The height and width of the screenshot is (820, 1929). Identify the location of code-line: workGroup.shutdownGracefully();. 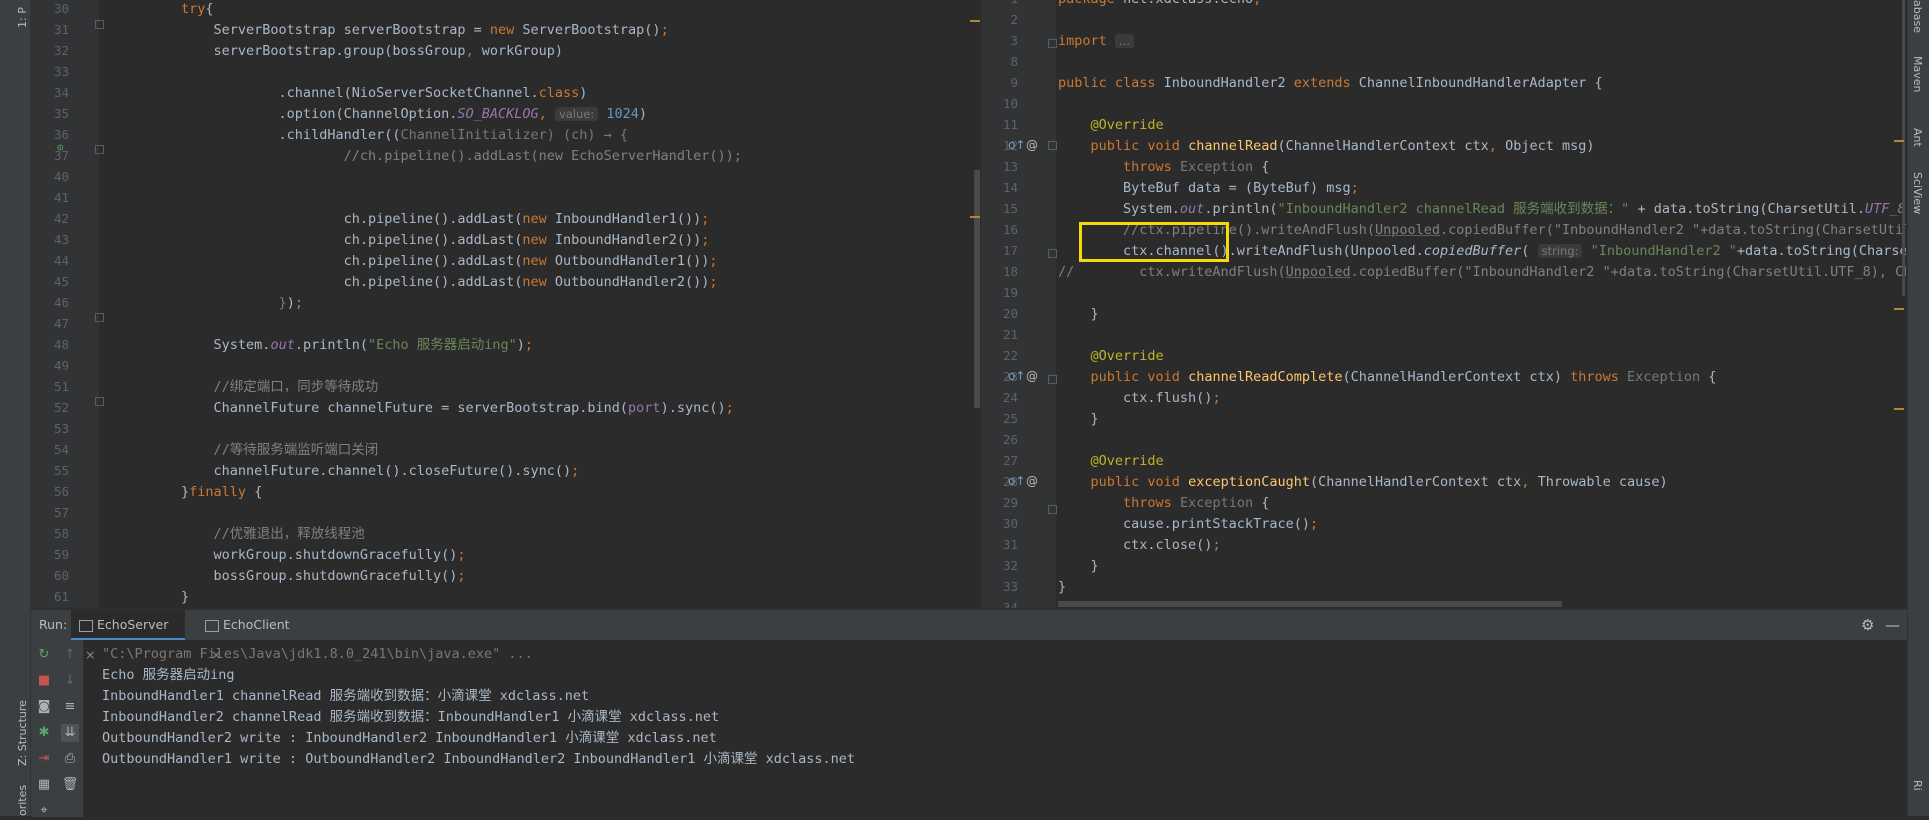
(291, 555).